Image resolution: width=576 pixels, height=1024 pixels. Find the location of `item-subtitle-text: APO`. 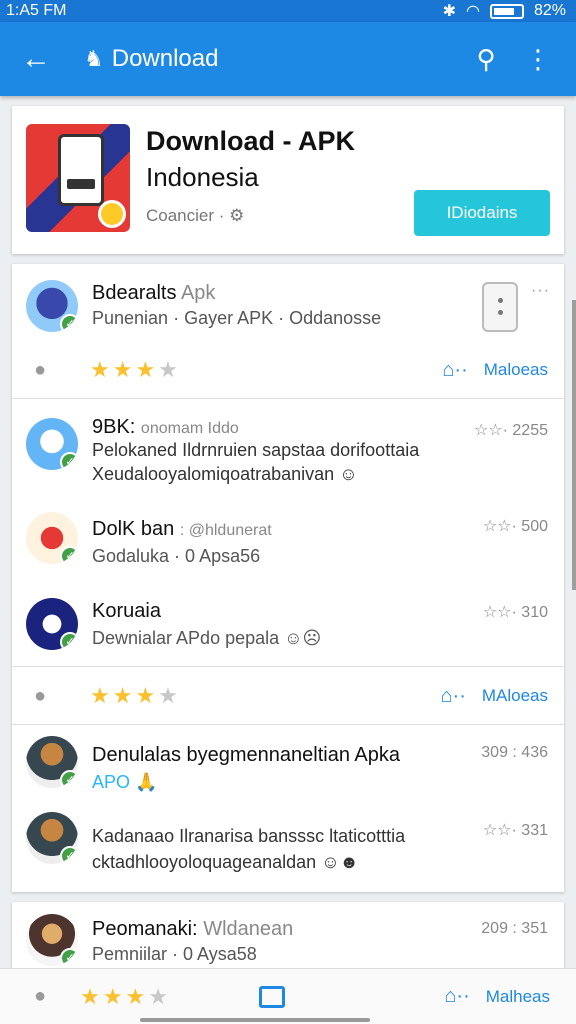

item-subtitle-text: APO is located at coordinates (111, 782).